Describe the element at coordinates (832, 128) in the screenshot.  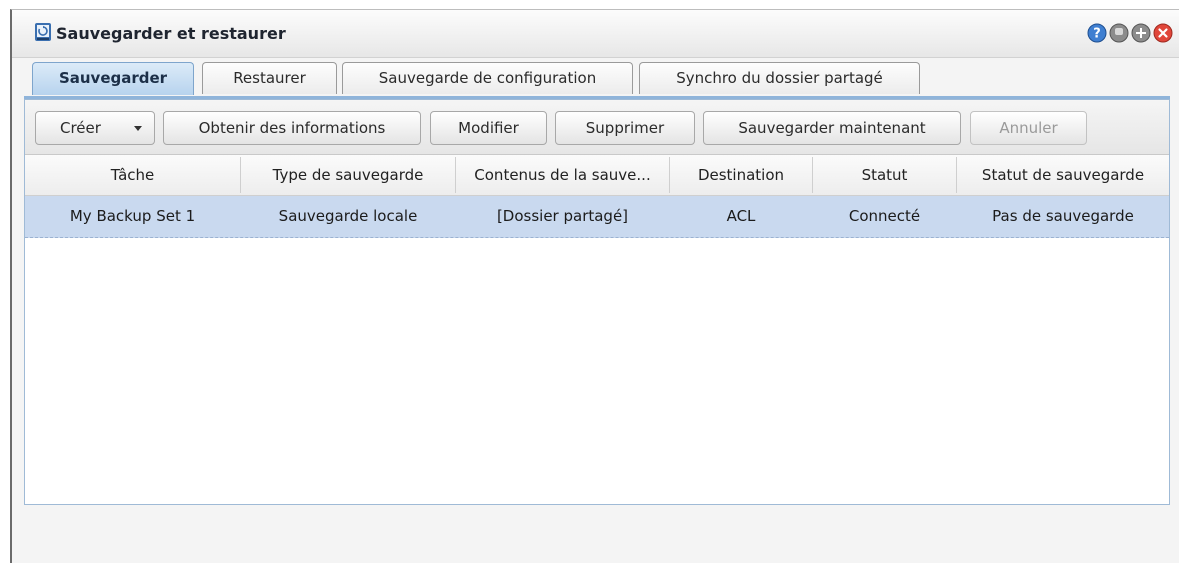
I see `backup-now-button: Sauvegarder maintenant` at that location.